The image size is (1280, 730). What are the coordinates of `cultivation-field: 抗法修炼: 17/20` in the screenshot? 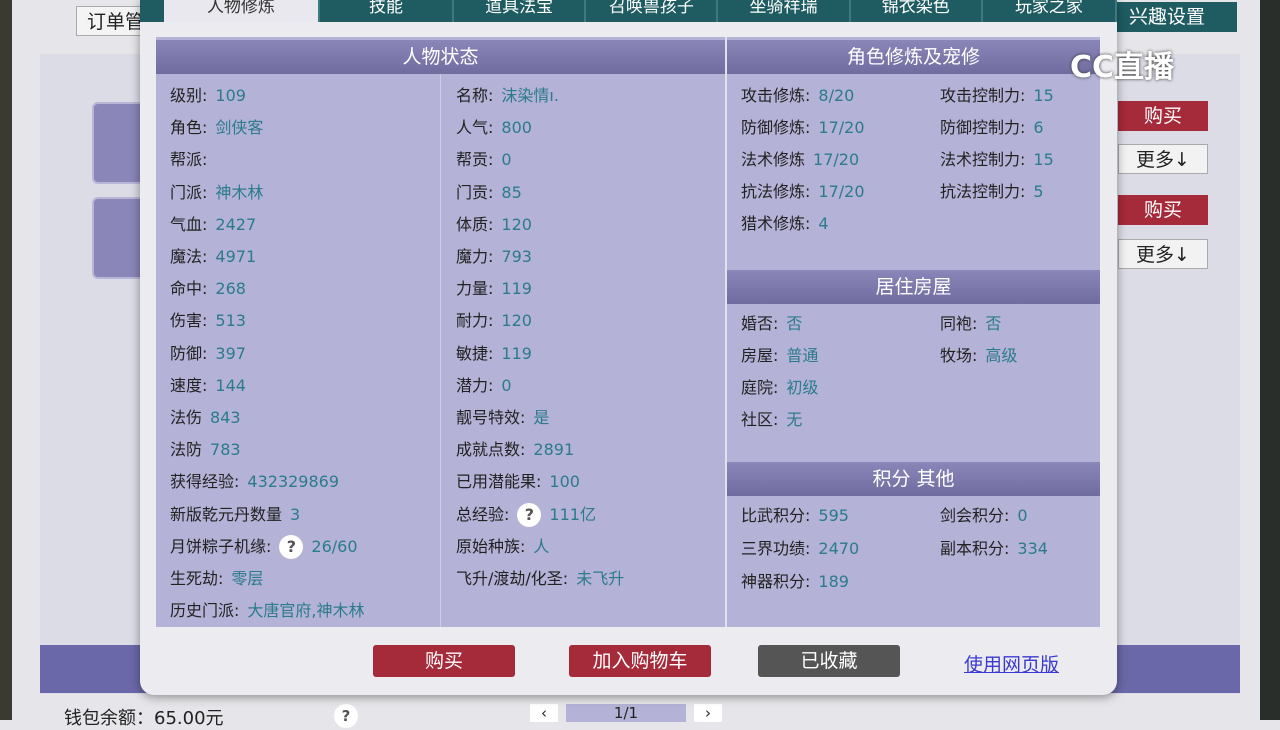 It's located at (803, 192).